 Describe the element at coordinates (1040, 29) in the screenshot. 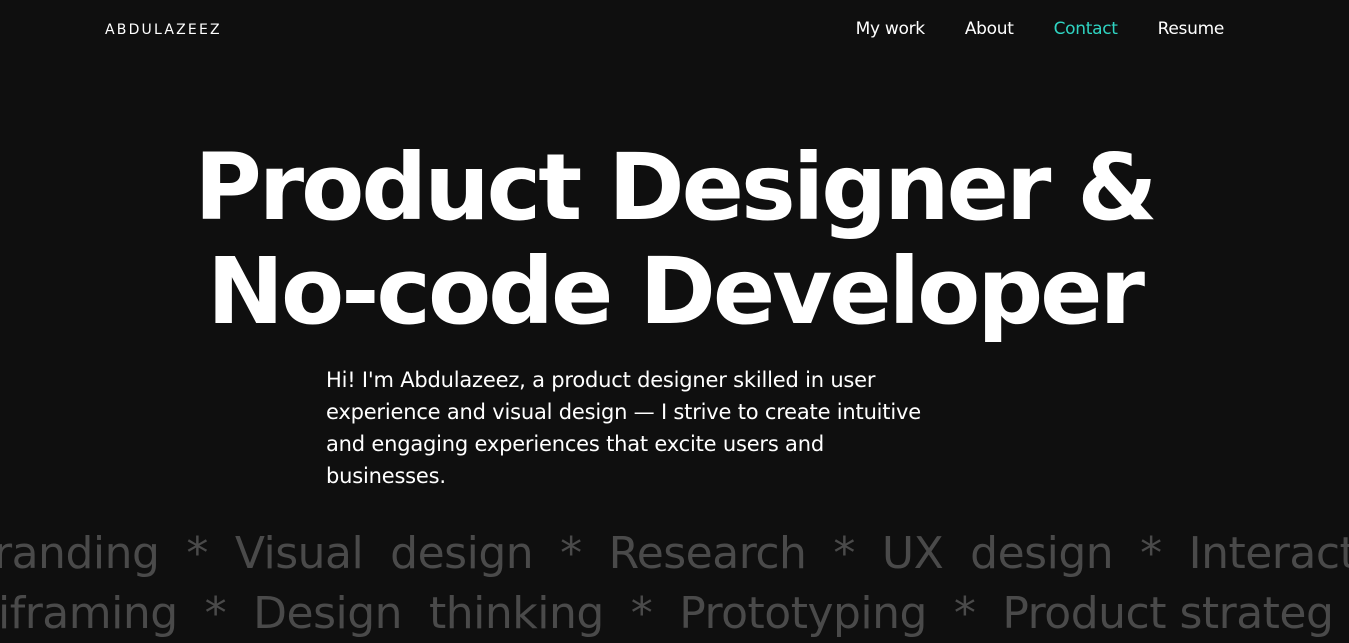

I see `nav-links: My work About Contact Resume` at that location.